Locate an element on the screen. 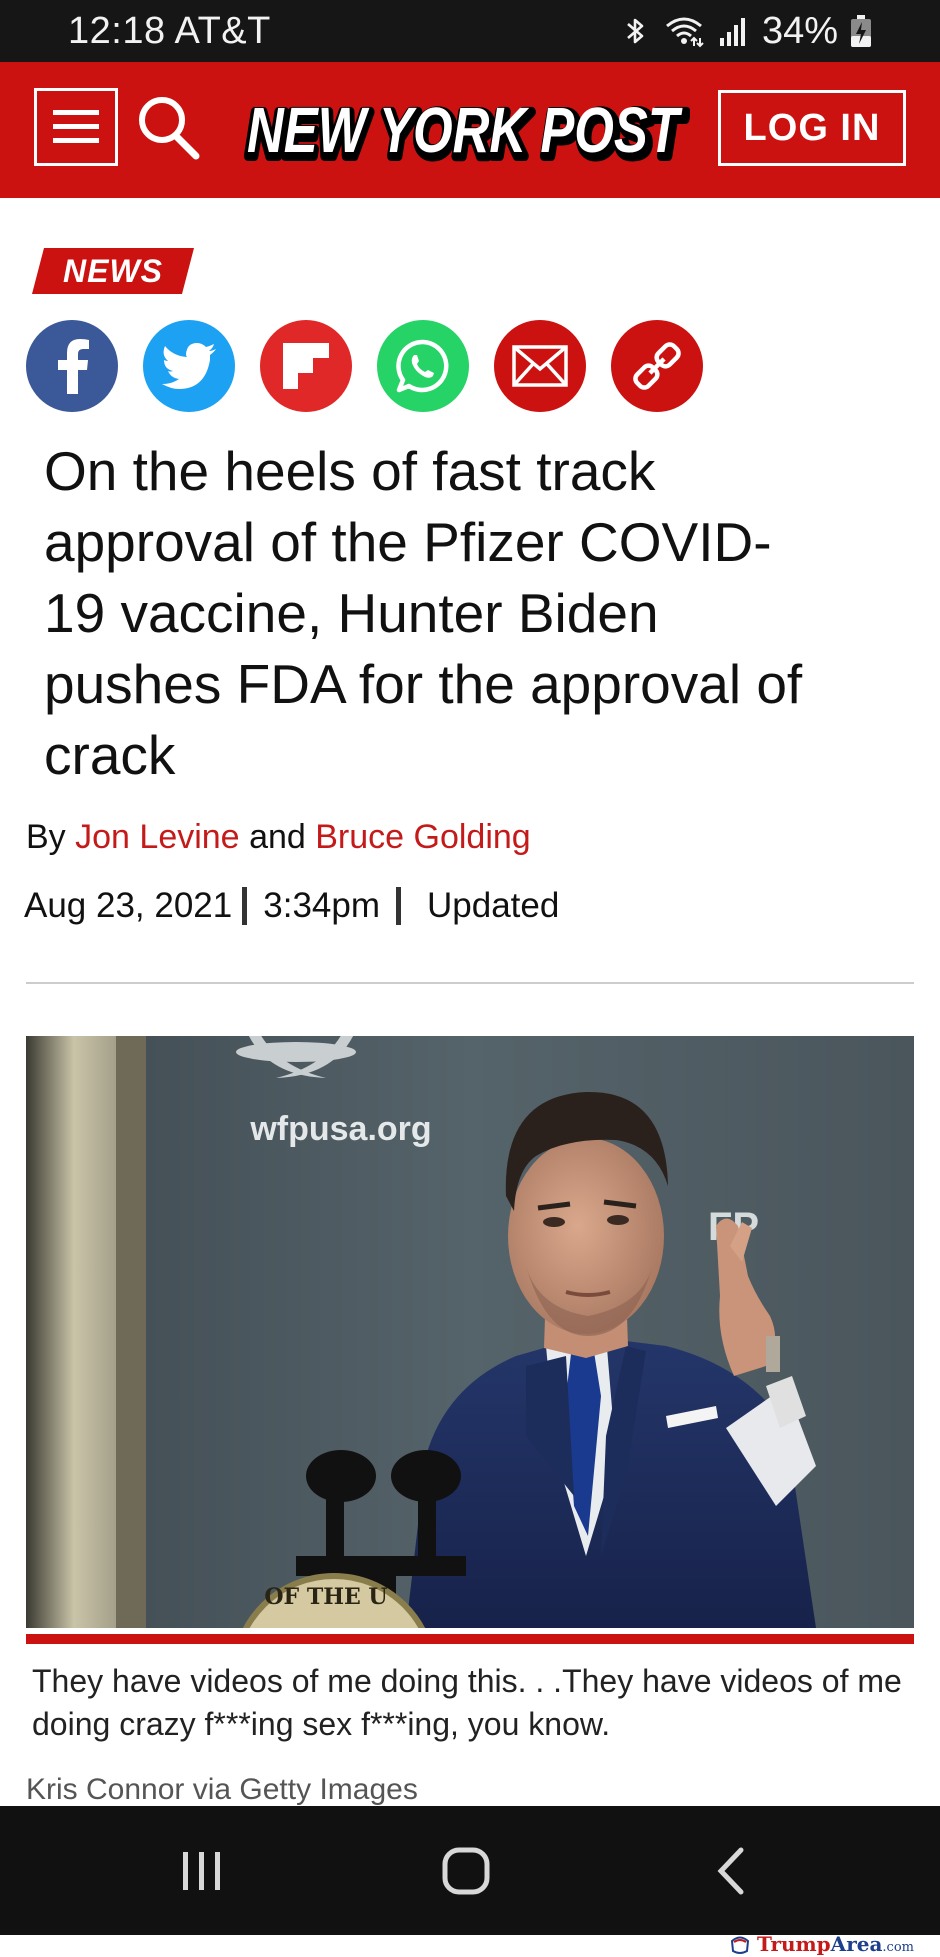  system-nav-bar is located at coordinates (470, 1870).